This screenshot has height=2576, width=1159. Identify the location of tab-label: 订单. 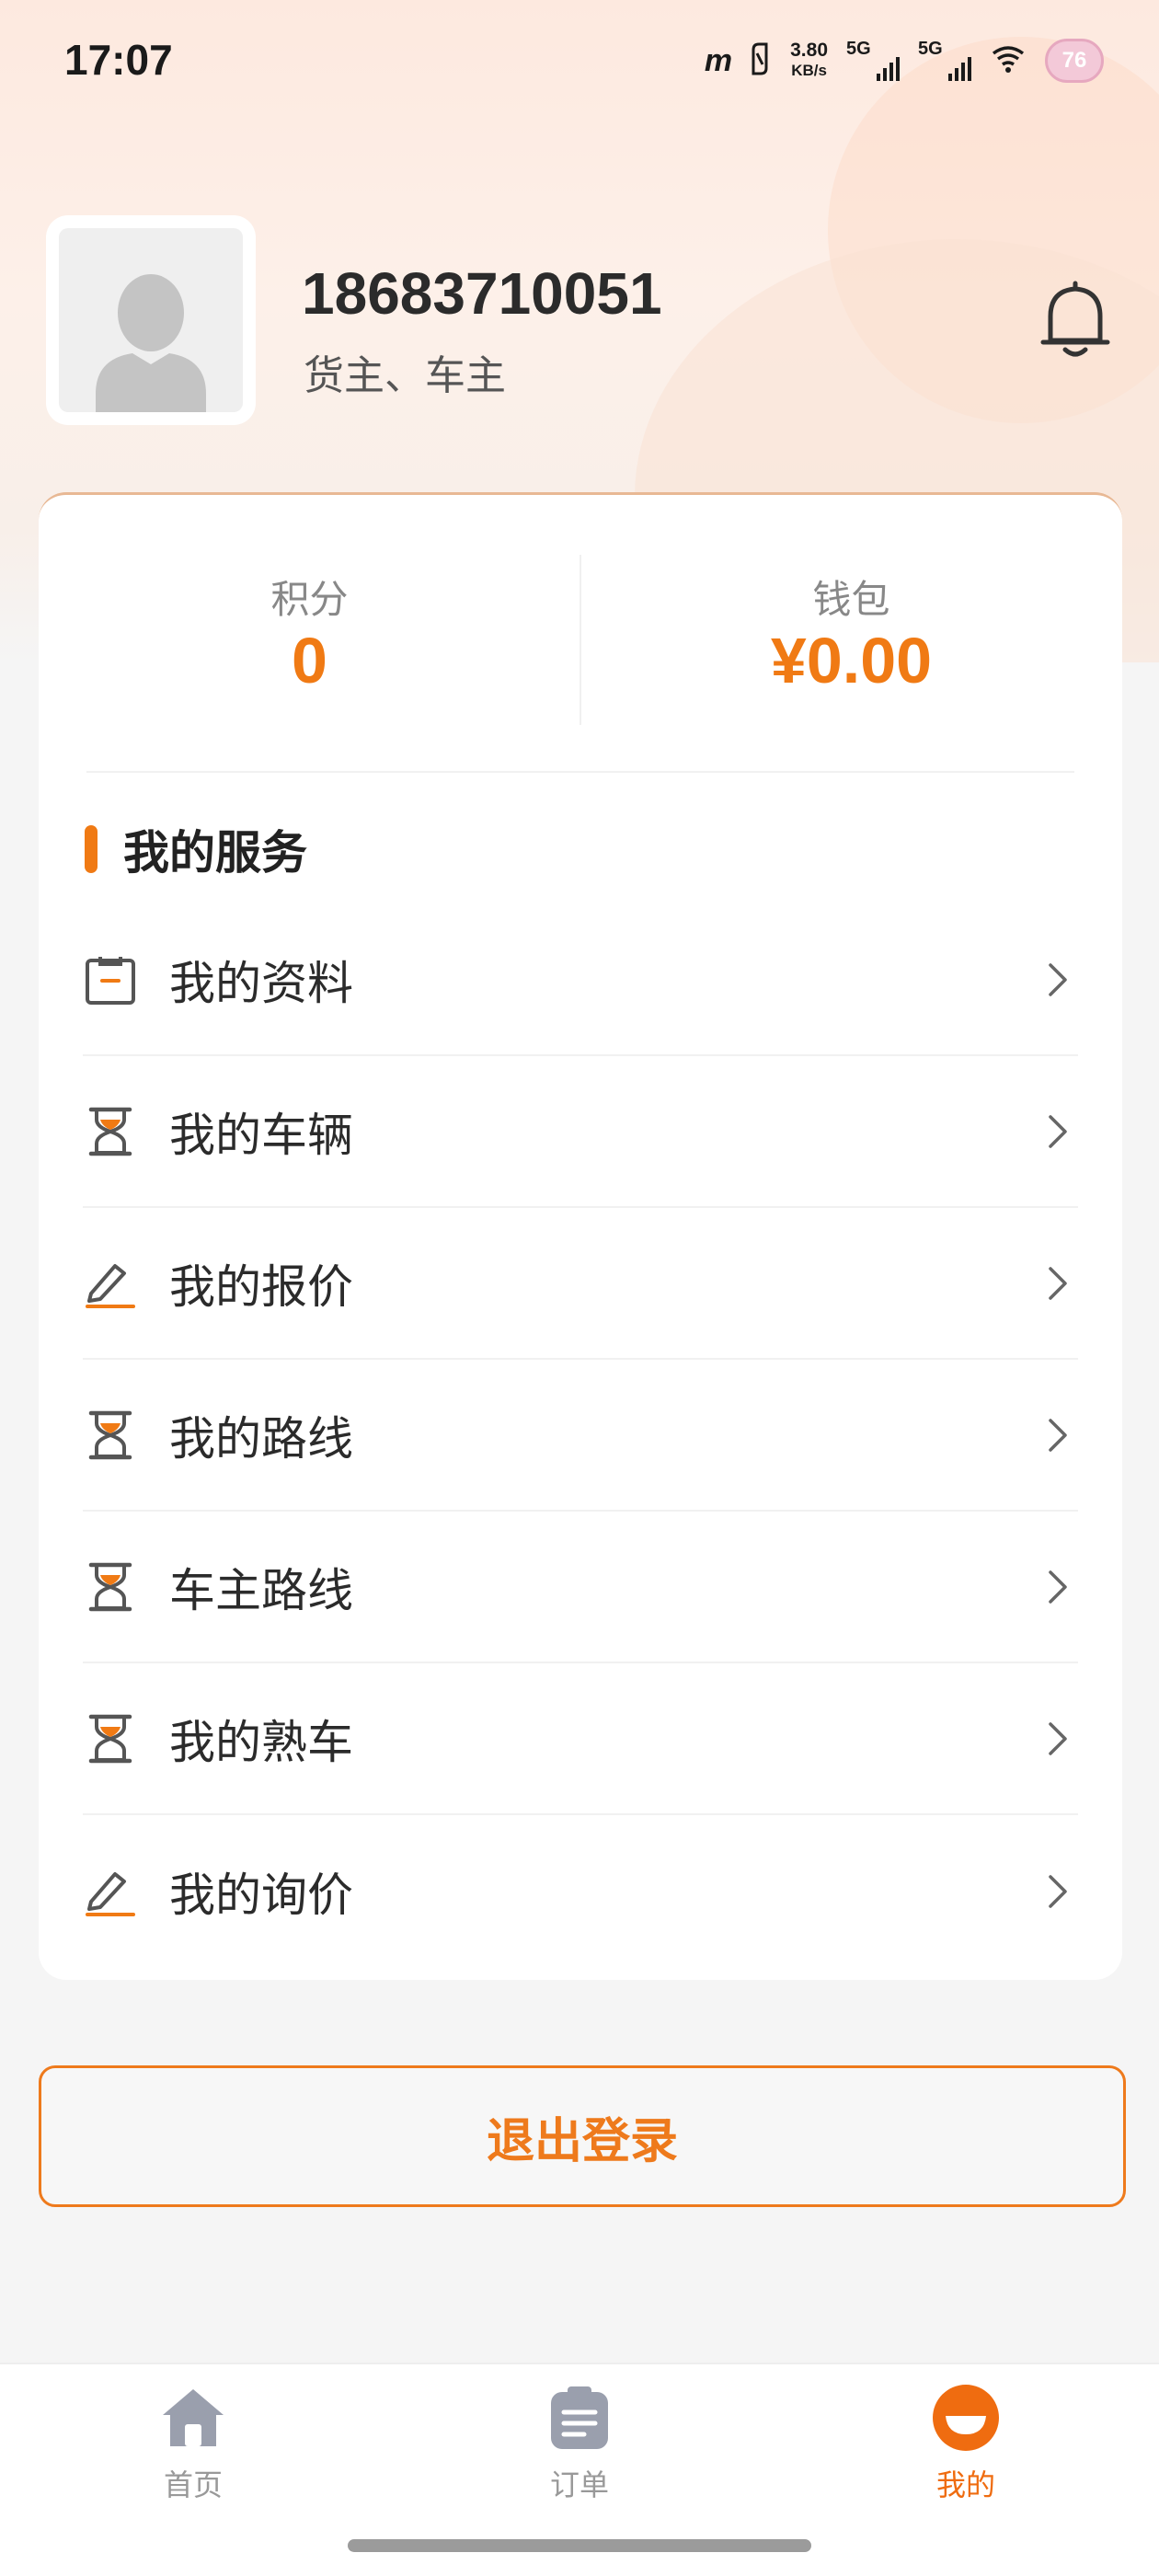
(579, 2484).